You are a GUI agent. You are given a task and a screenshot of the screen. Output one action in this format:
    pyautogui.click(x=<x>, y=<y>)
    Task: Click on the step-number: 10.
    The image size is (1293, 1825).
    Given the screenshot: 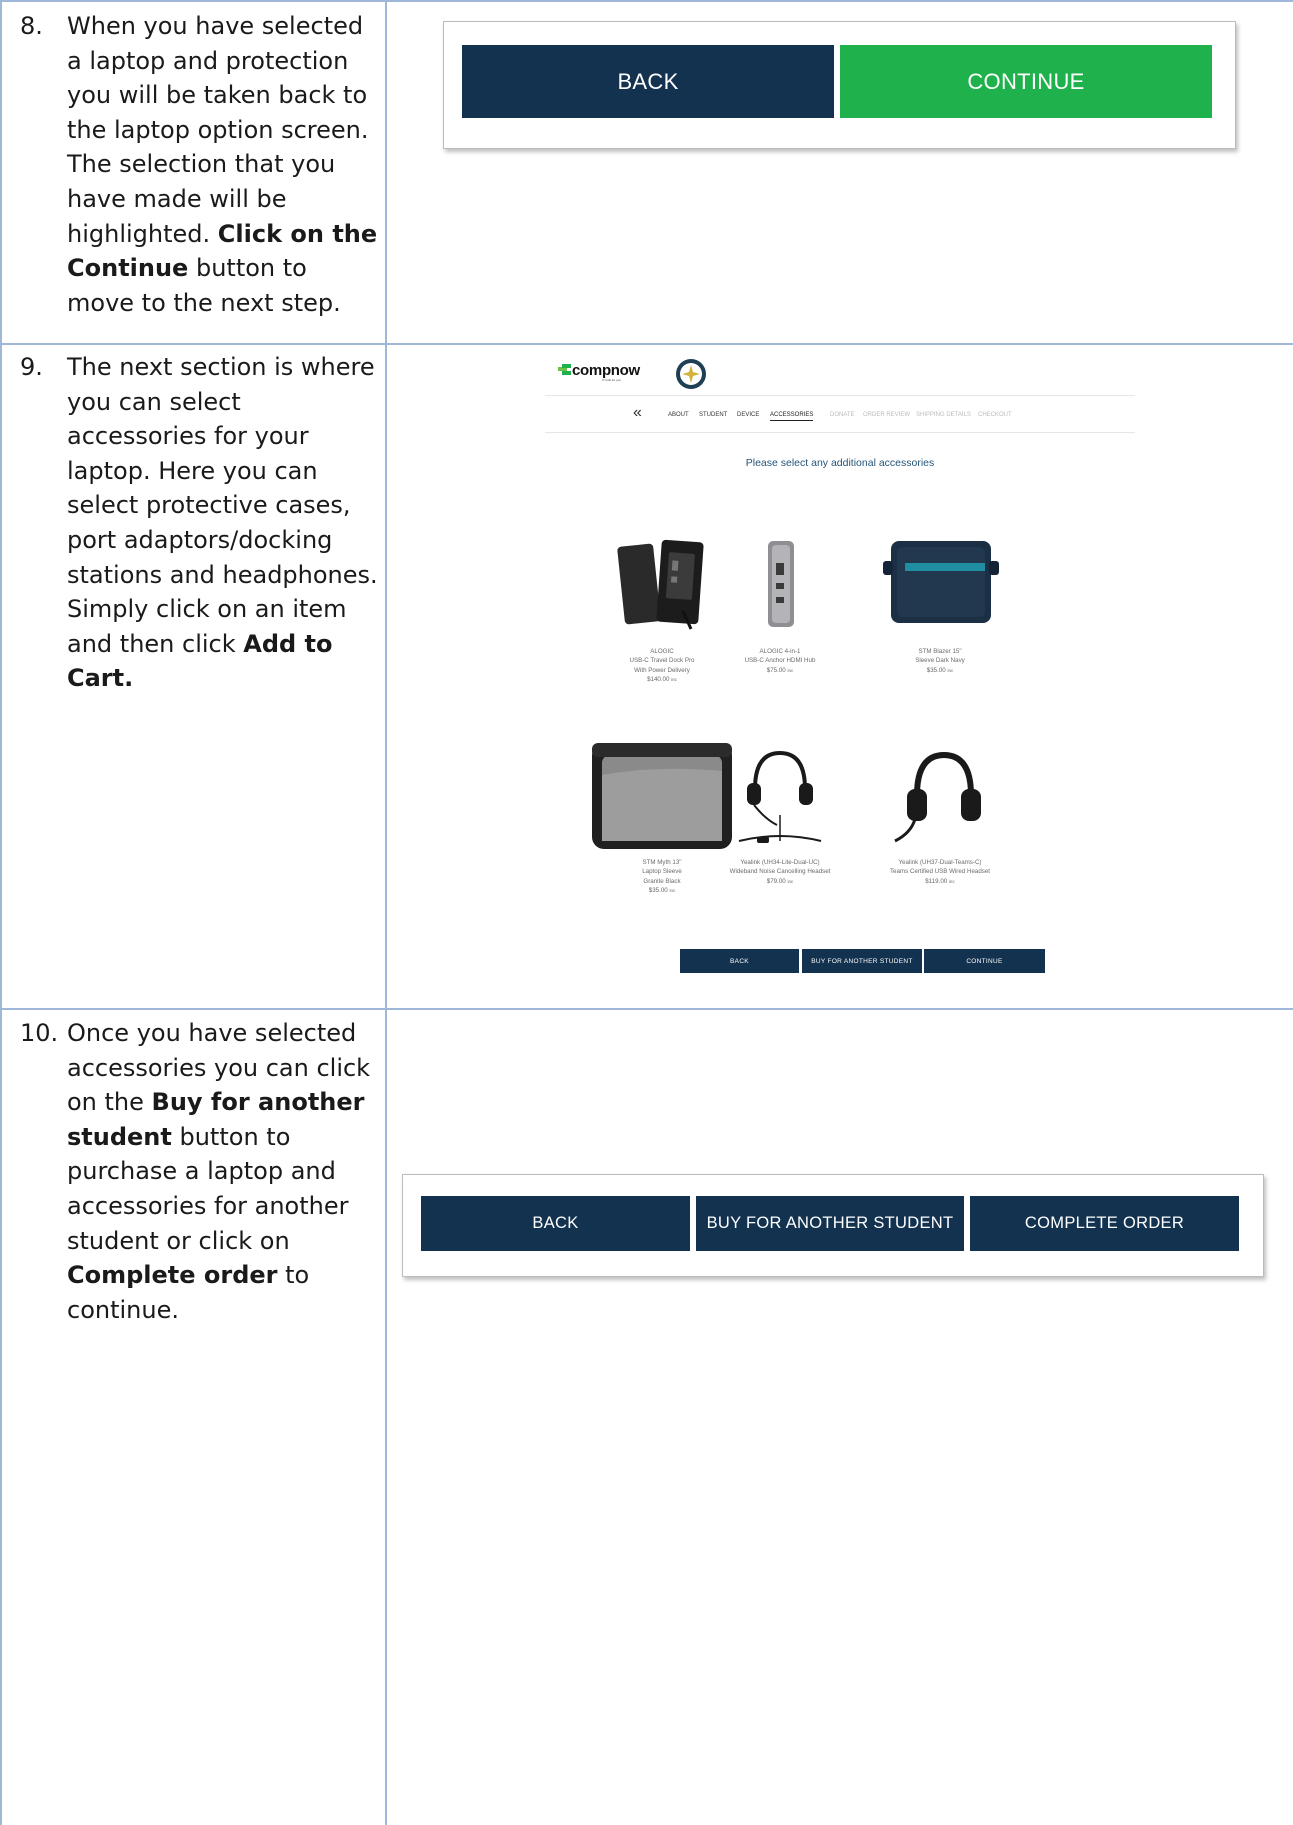 What is the action you would take?
    pyautogui.click(x=39, y=1033)
    